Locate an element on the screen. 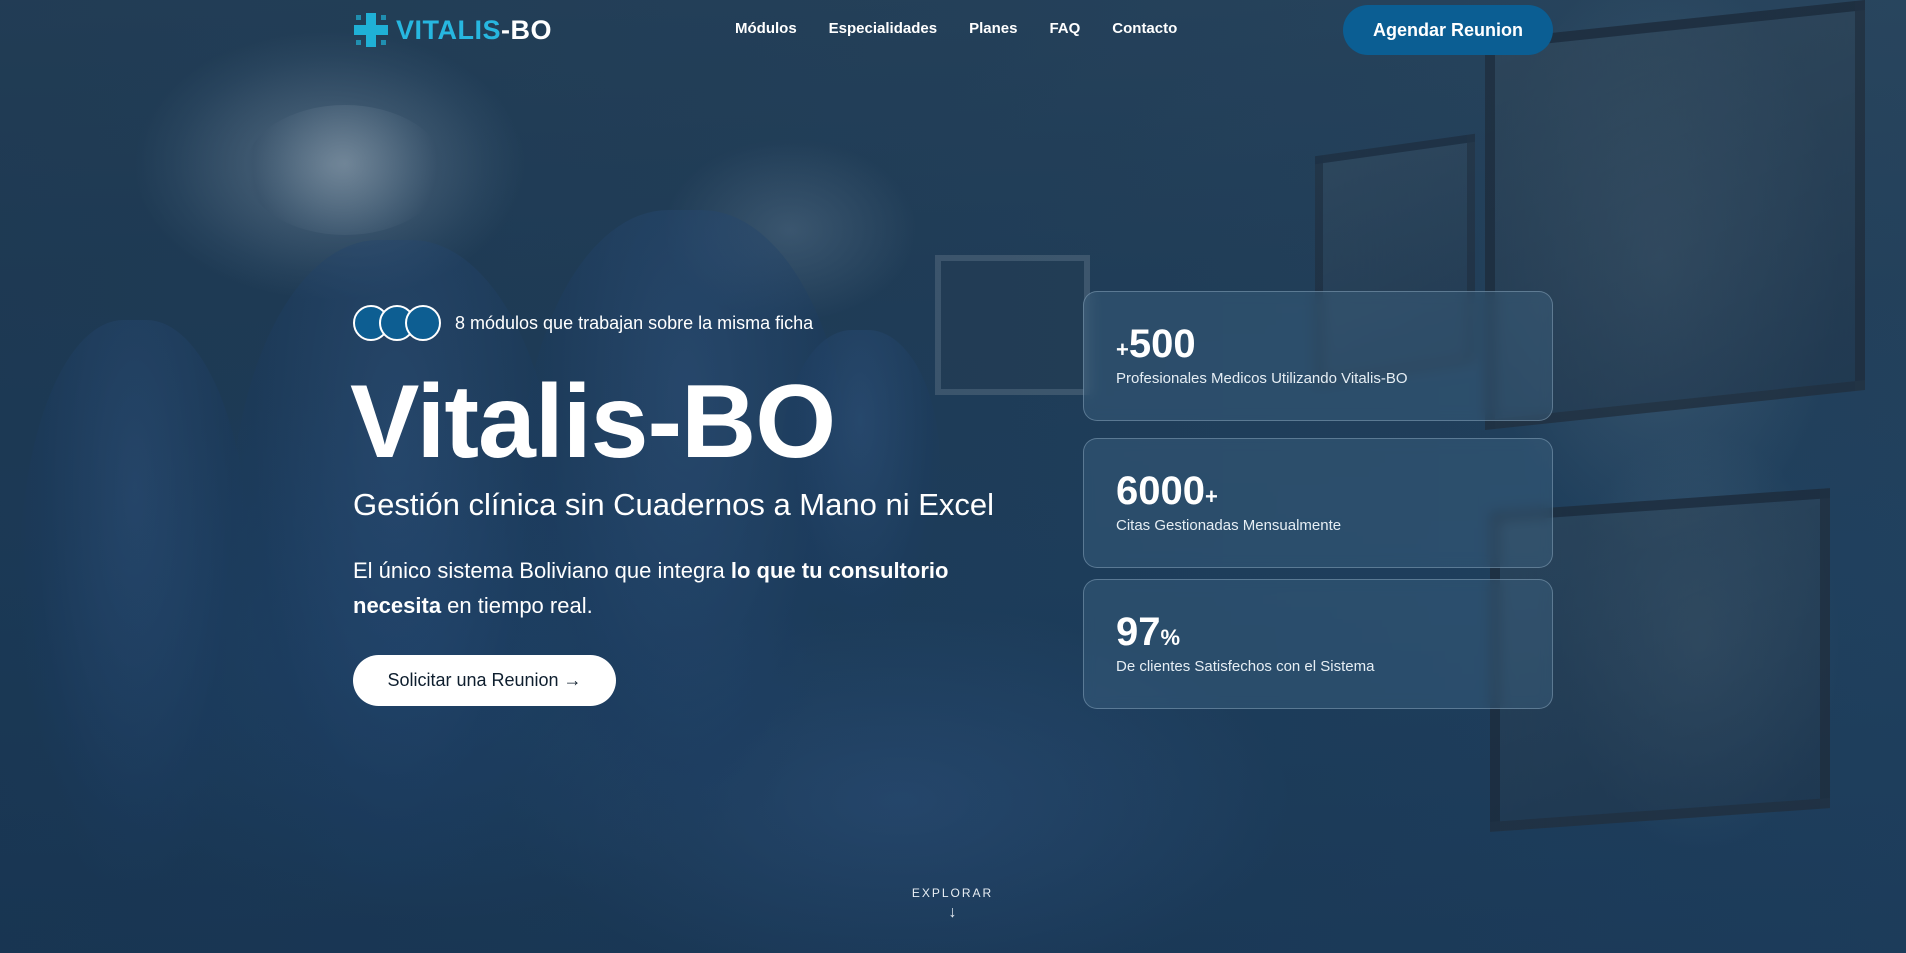  brand-name: VITALIS-BO is located at coordinates (474, 30).